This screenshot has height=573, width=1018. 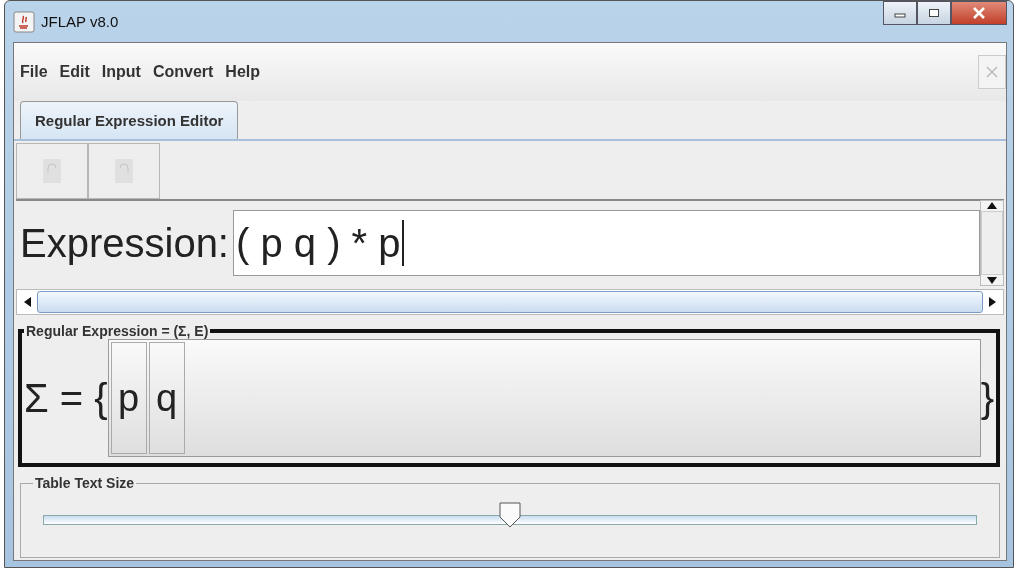 What do you see at coordinates (606, 243) in the screenshot?
I see `expression-field: ( p q ) * p` at bounding box center [606, 243].